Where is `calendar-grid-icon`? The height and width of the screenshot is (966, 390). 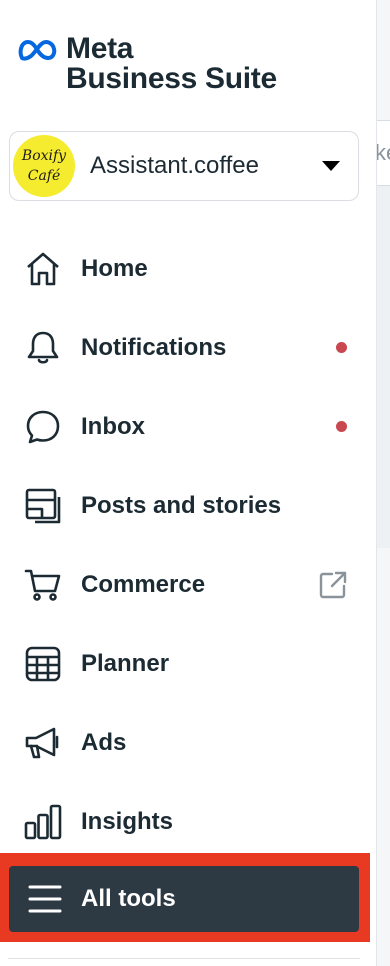
calendar-grid-icon is located at coordinates (43, 664).